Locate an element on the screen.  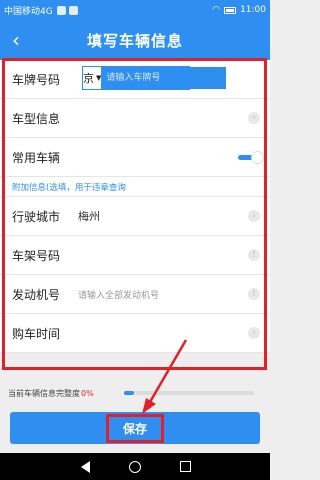
system-nav-bar is located at coordinates (135, 466).